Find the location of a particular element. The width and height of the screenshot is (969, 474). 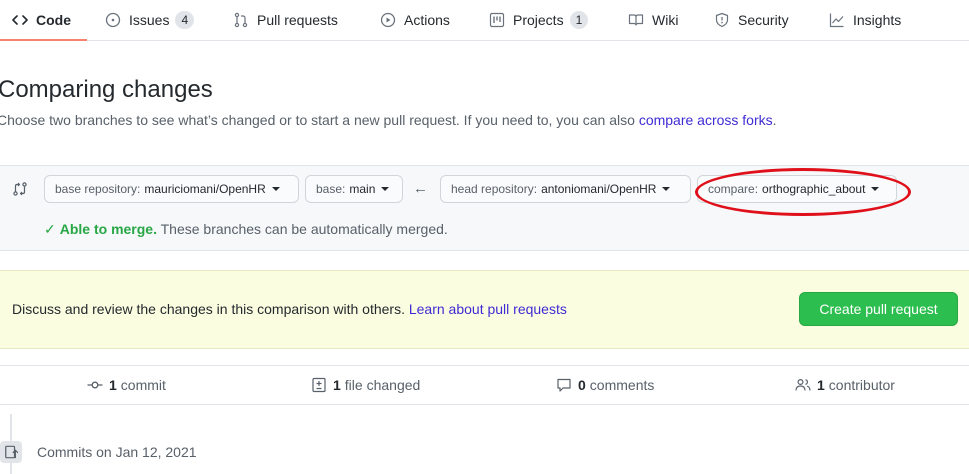

summary-comments: 0 comments is located at coordinates (605, 385).